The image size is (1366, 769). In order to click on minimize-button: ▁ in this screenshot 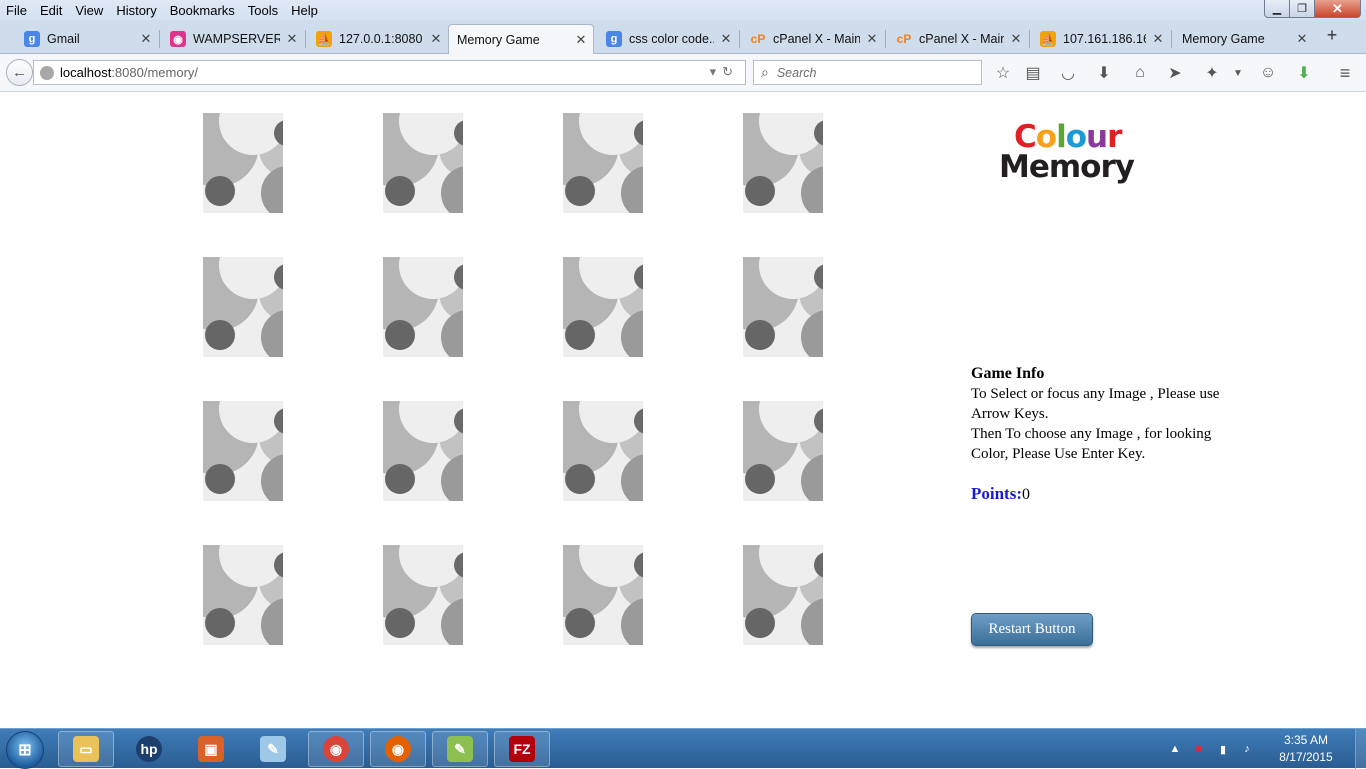, I will do `click(1277, 9)`.